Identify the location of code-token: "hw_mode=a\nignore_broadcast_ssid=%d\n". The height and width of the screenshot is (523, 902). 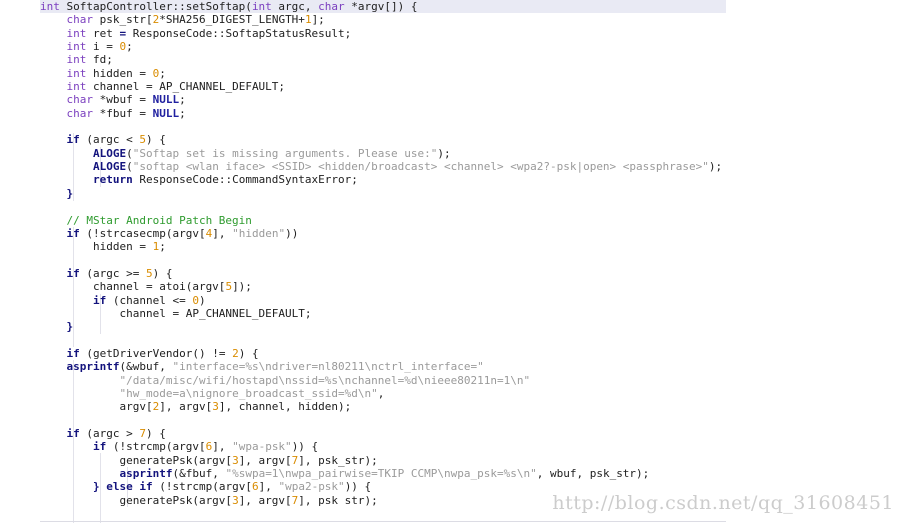
(248, 393).